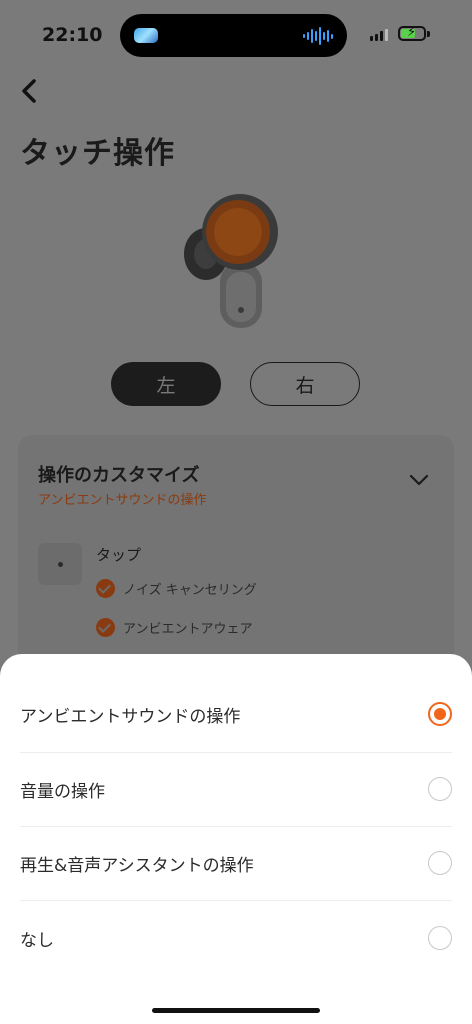 The height and width of the screenshot is (1024, 472). What do you see at coordinates (236, 1010) in the screenshot?
I see `home-indicator` at bounding box center [236, 1010].